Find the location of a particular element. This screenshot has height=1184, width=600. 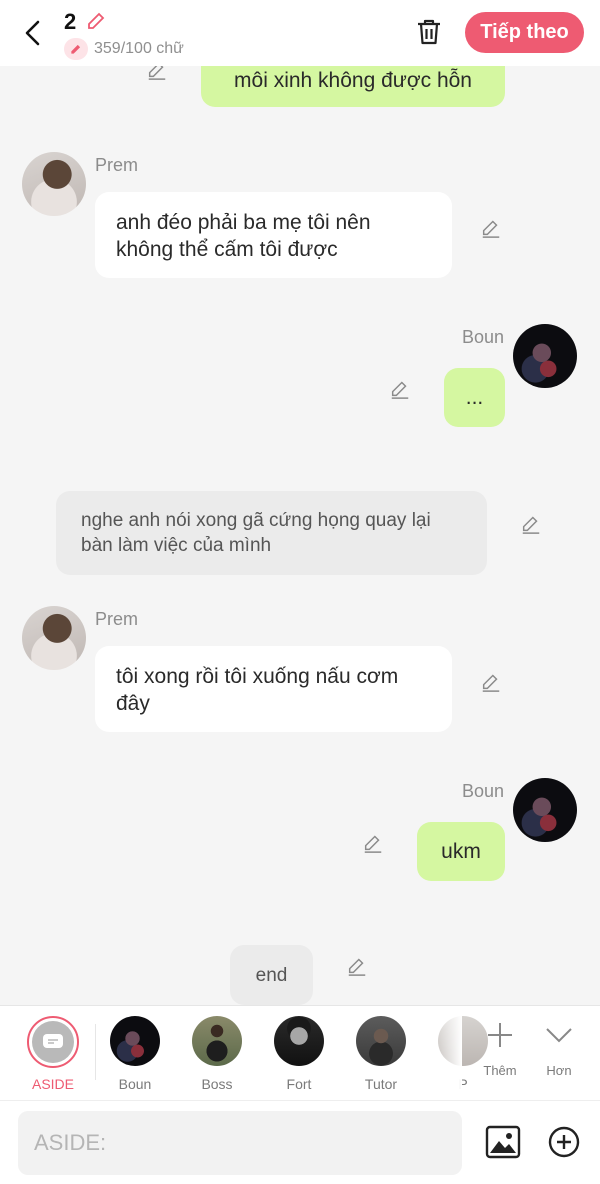

edit-title-icon is located at coordinates (96, 21).